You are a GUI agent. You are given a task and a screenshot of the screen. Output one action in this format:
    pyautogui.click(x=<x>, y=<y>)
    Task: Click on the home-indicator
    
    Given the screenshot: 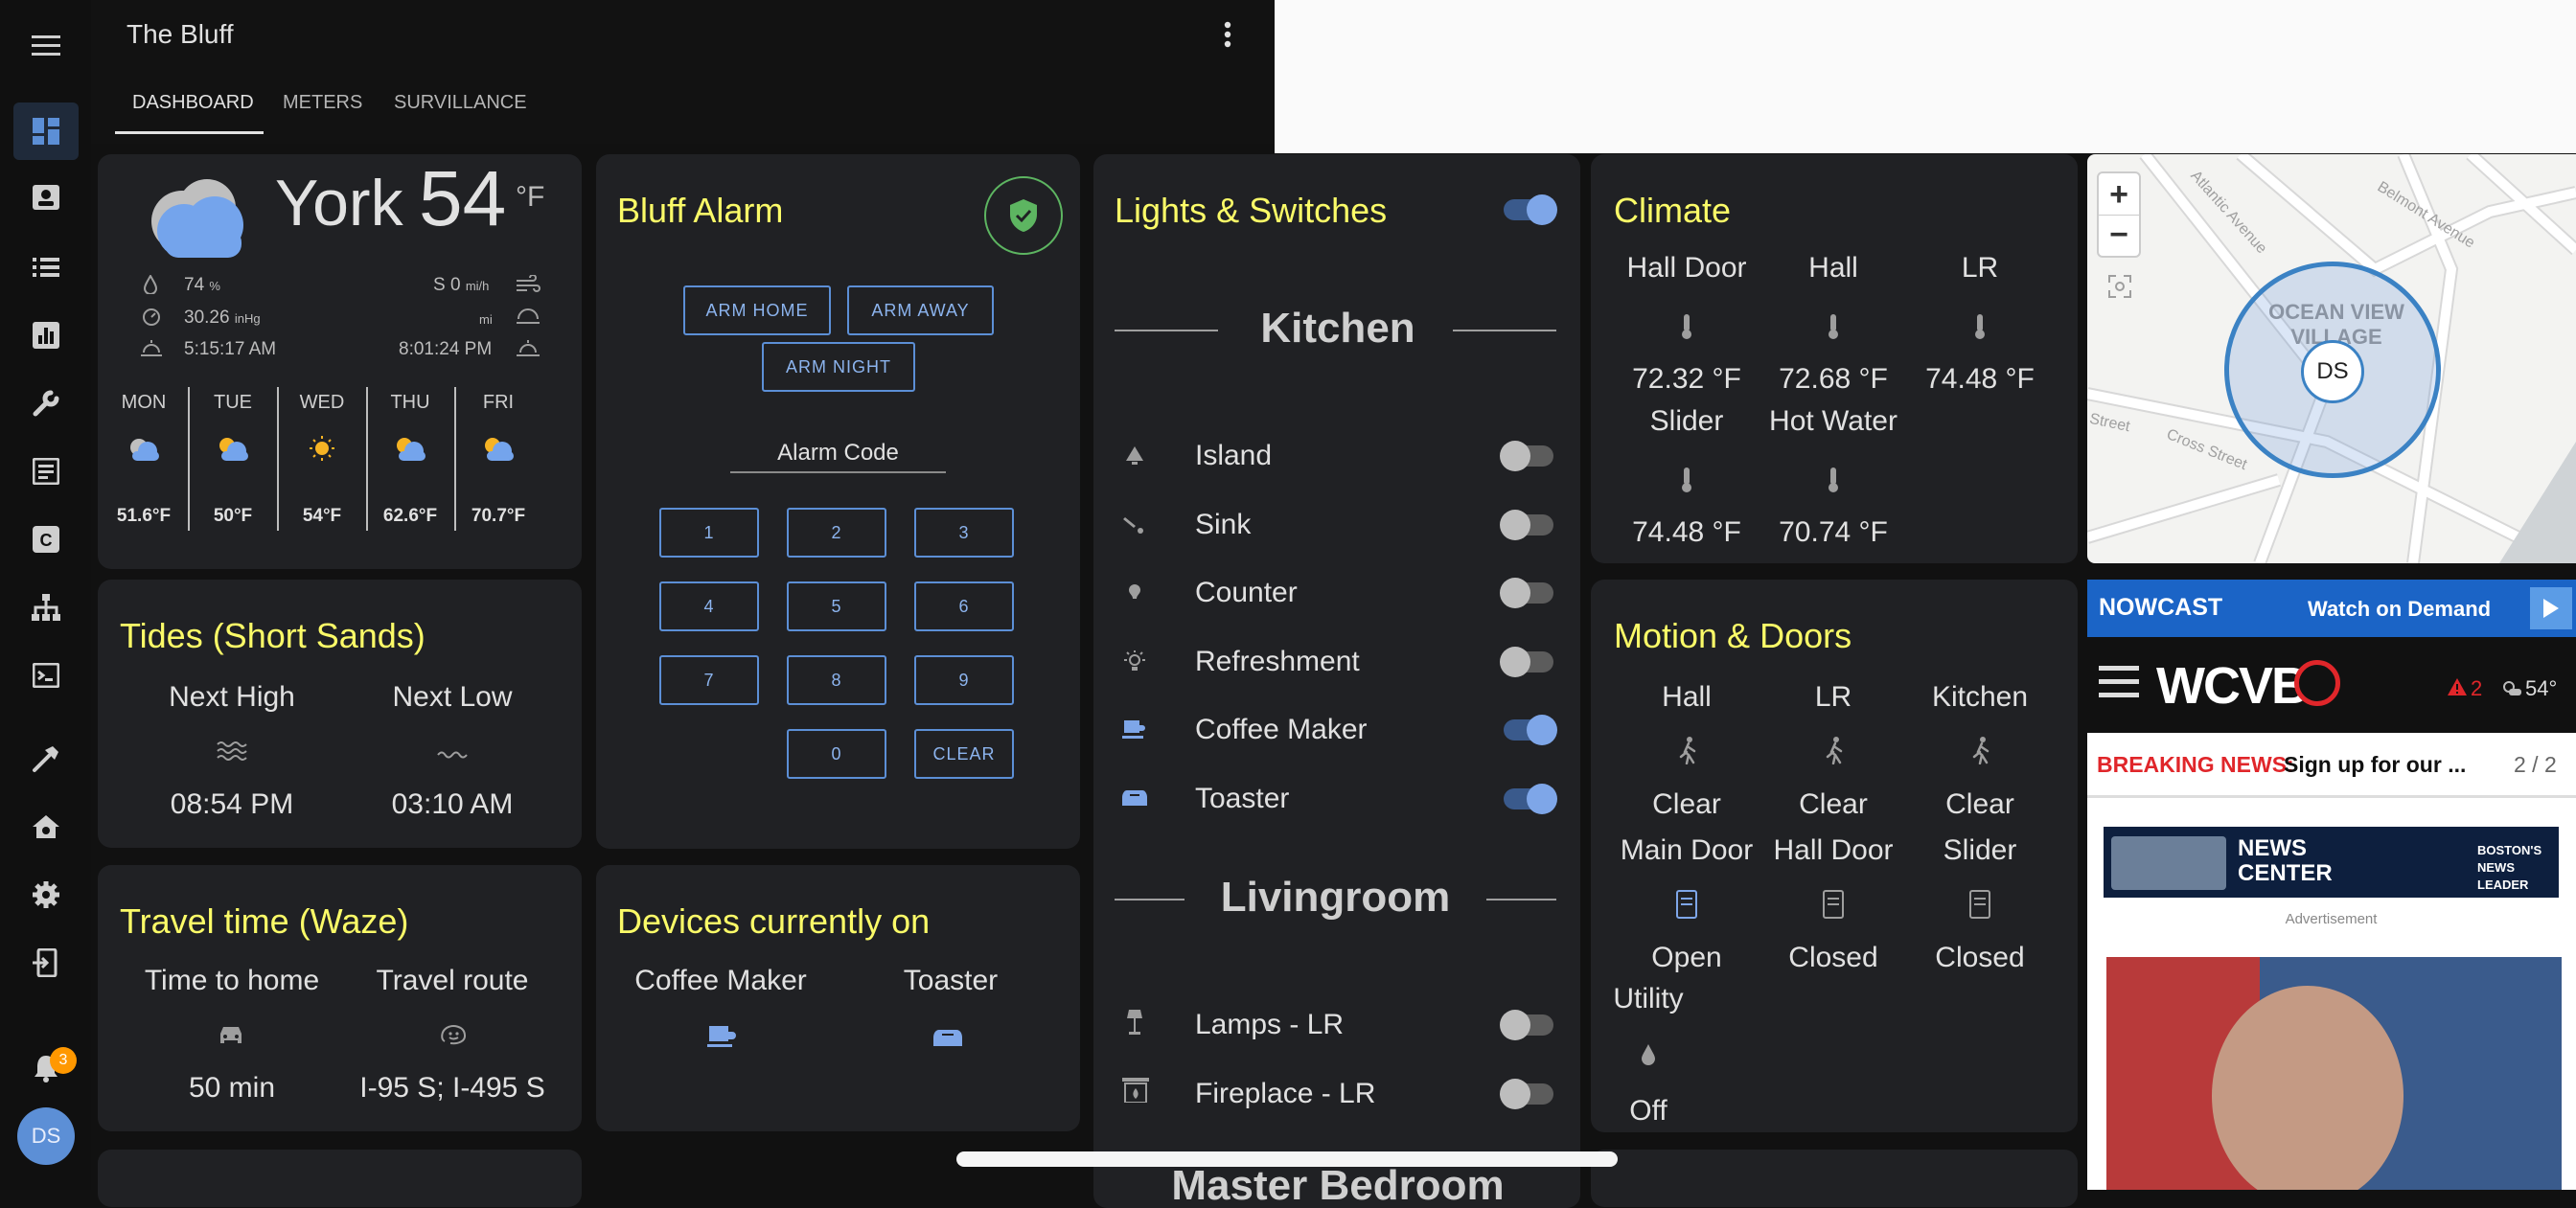 What is the action you would take?
    pyautogui.click(x=1287, y=1159)
    